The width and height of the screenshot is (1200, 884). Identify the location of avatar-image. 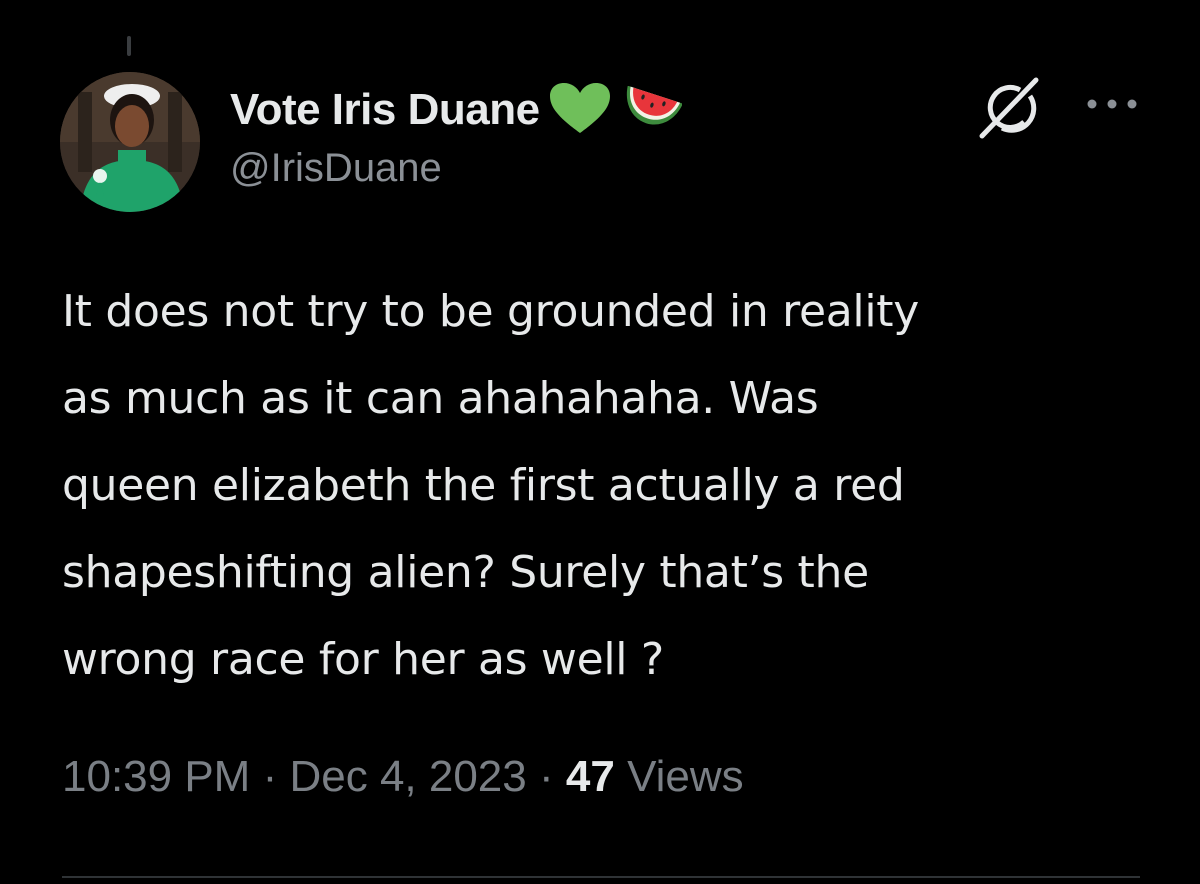
(130, 142).